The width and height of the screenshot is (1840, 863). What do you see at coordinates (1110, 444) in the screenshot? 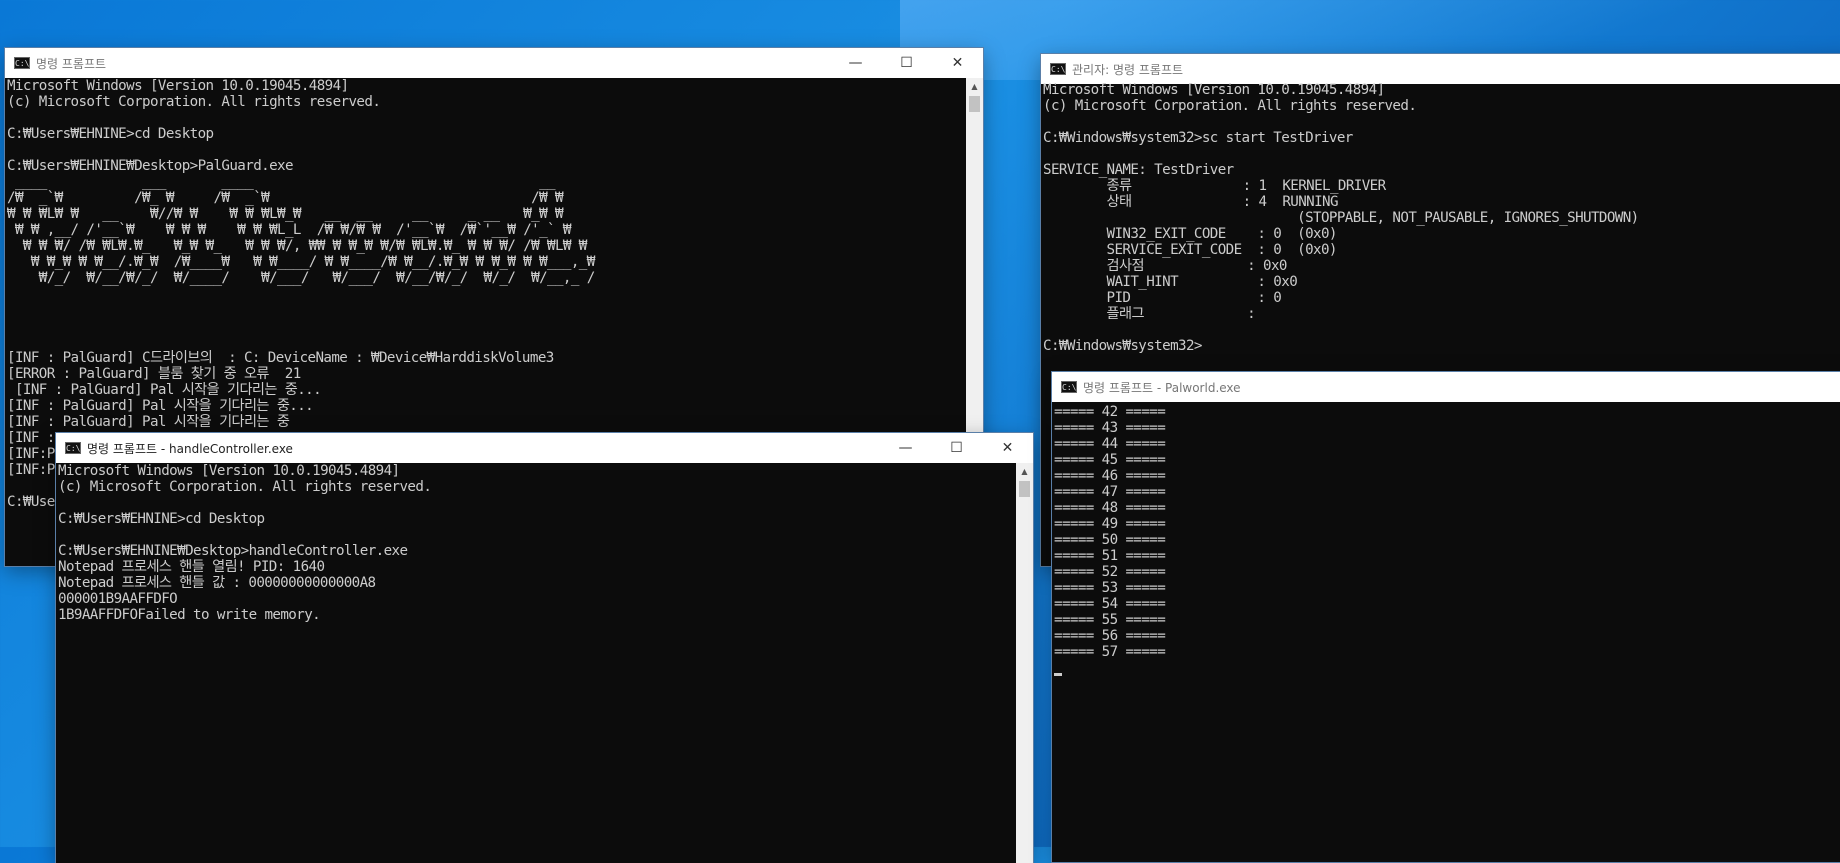
I see `console-line: ===== 44 =====` at bounding box center [1110, 444].